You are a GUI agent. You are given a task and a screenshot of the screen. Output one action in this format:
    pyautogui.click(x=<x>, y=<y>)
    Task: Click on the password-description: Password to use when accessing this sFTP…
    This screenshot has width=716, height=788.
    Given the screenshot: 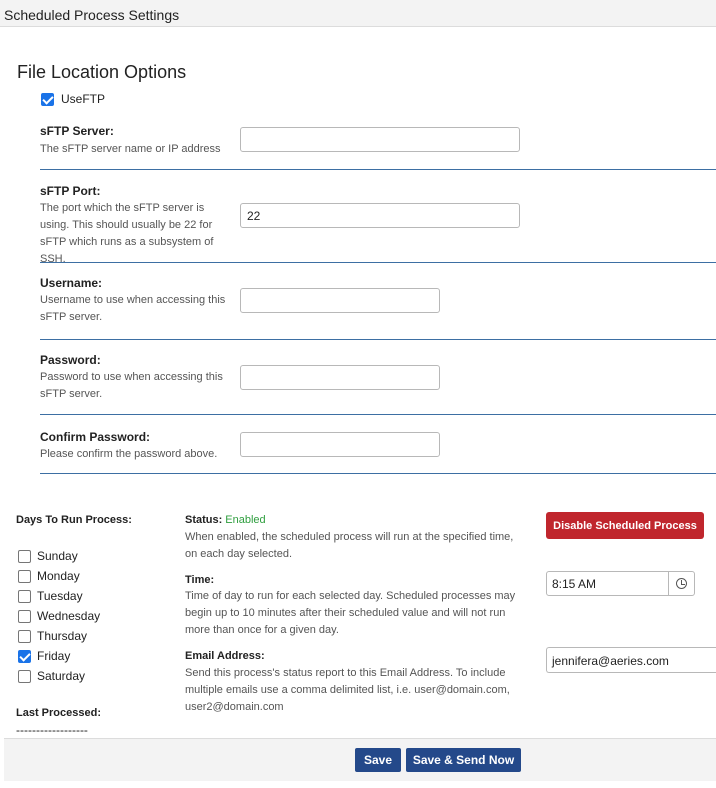 What is the action you would take?
    pyautogui.click(x=131, y=385)
    